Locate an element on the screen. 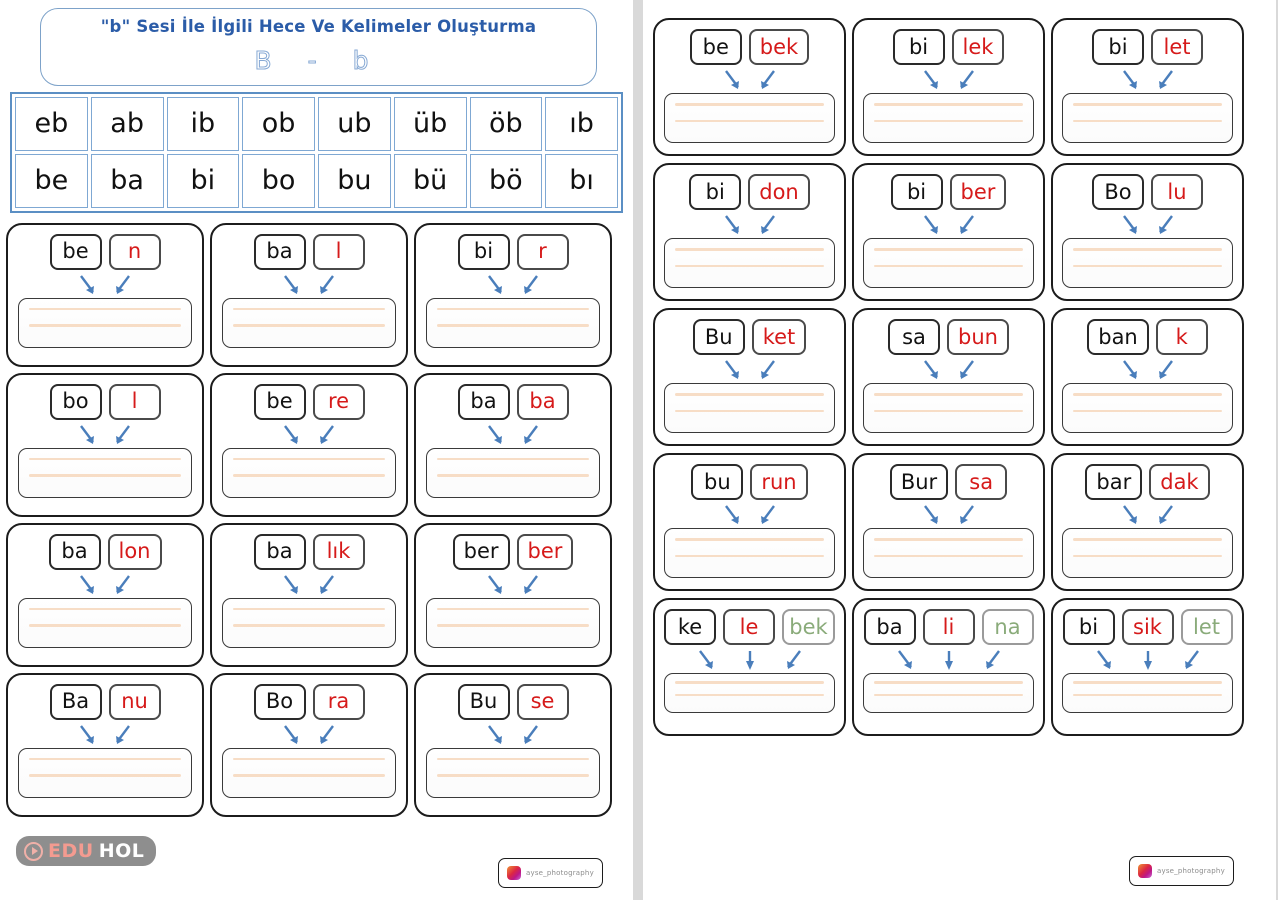 This screenshot has width=1278, height=900. syllable-chip-row: ba lık is located at coordinates (309, 551).